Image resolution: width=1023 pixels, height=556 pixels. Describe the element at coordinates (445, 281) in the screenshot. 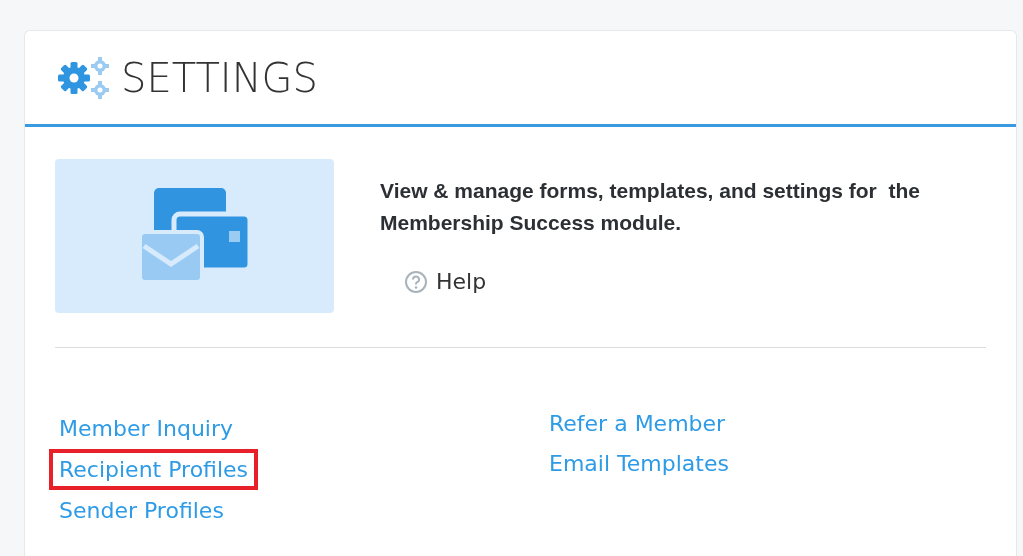

I see `help-link: Help` at that location.